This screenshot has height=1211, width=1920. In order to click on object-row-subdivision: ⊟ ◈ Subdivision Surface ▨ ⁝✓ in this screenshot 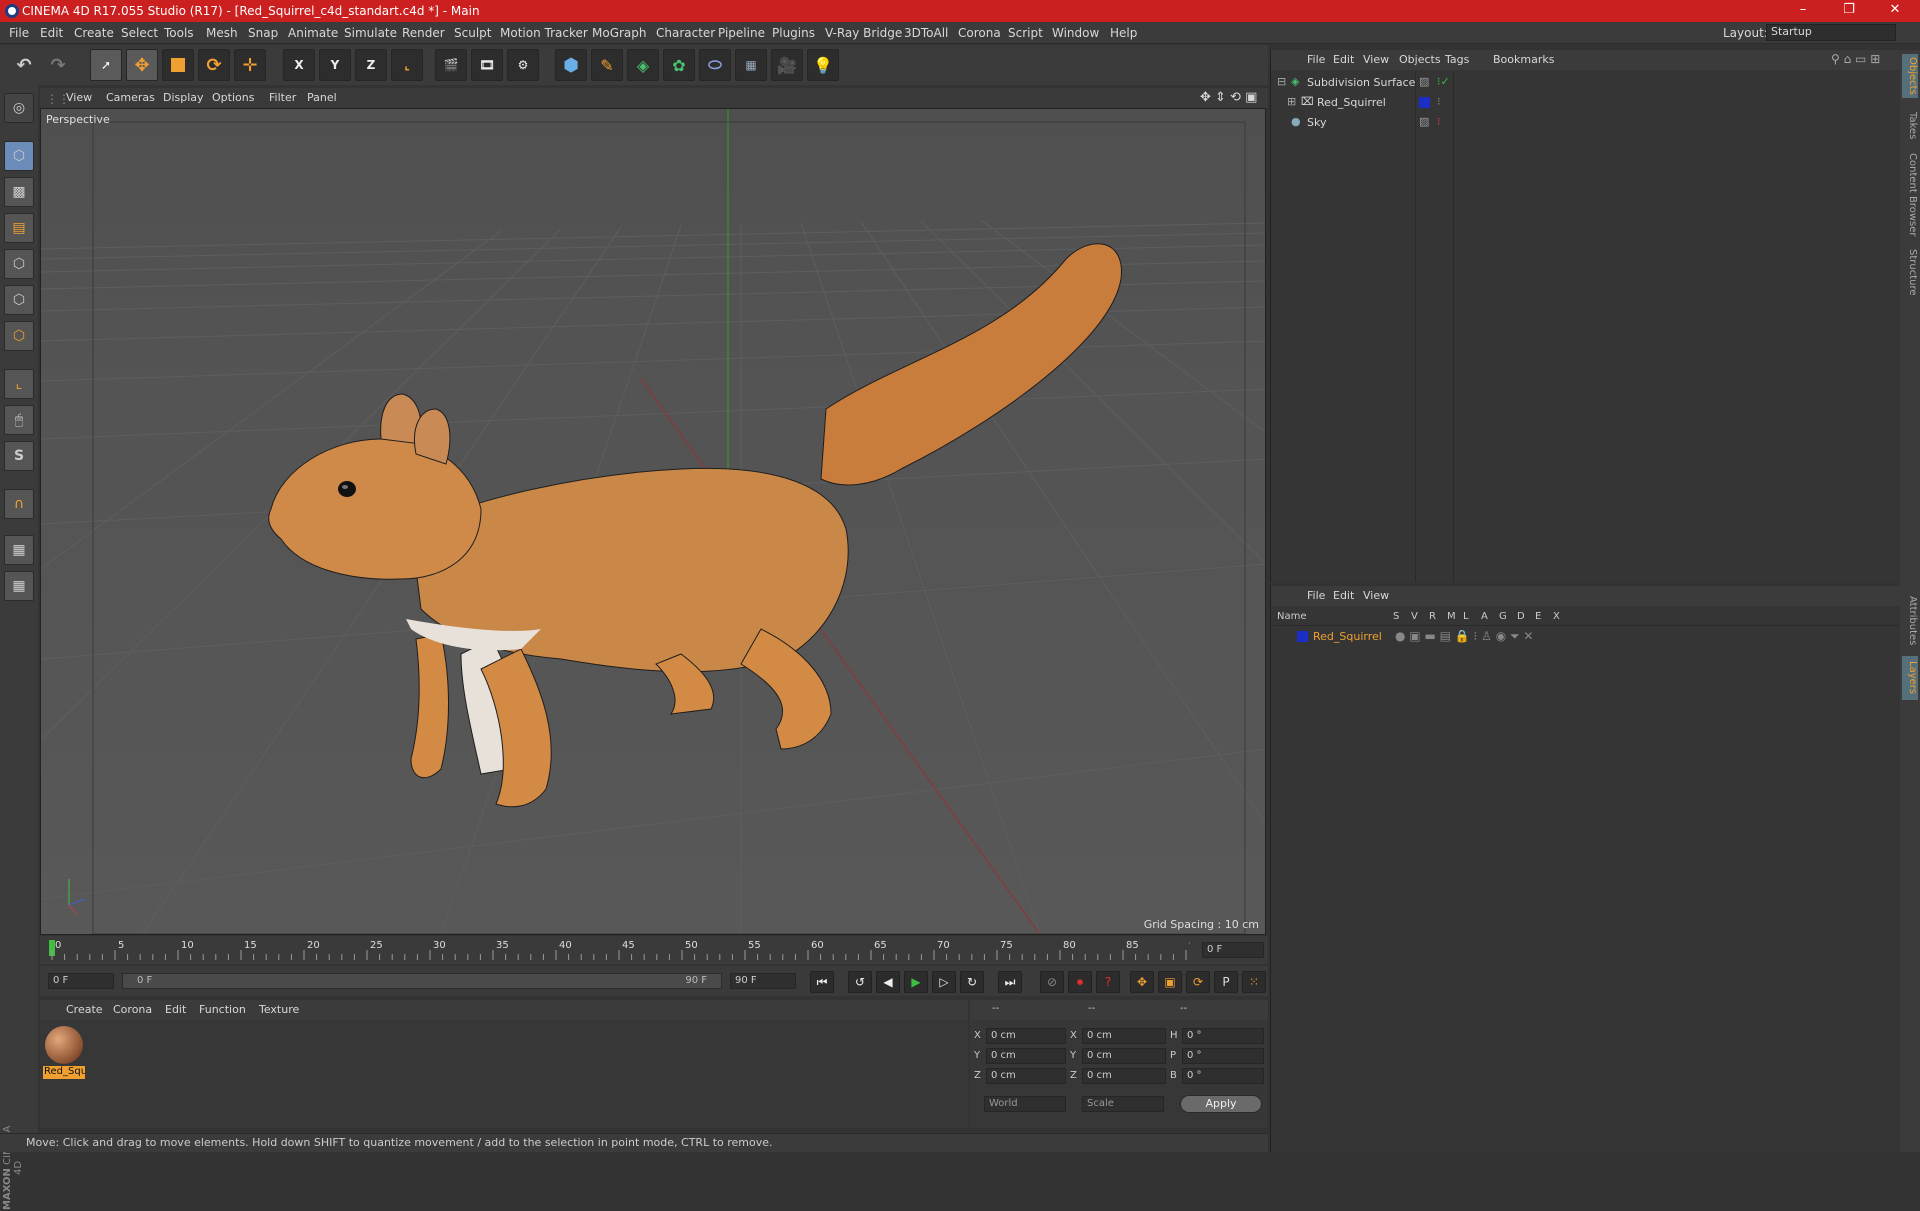, I will do `click(1586, 83)`.